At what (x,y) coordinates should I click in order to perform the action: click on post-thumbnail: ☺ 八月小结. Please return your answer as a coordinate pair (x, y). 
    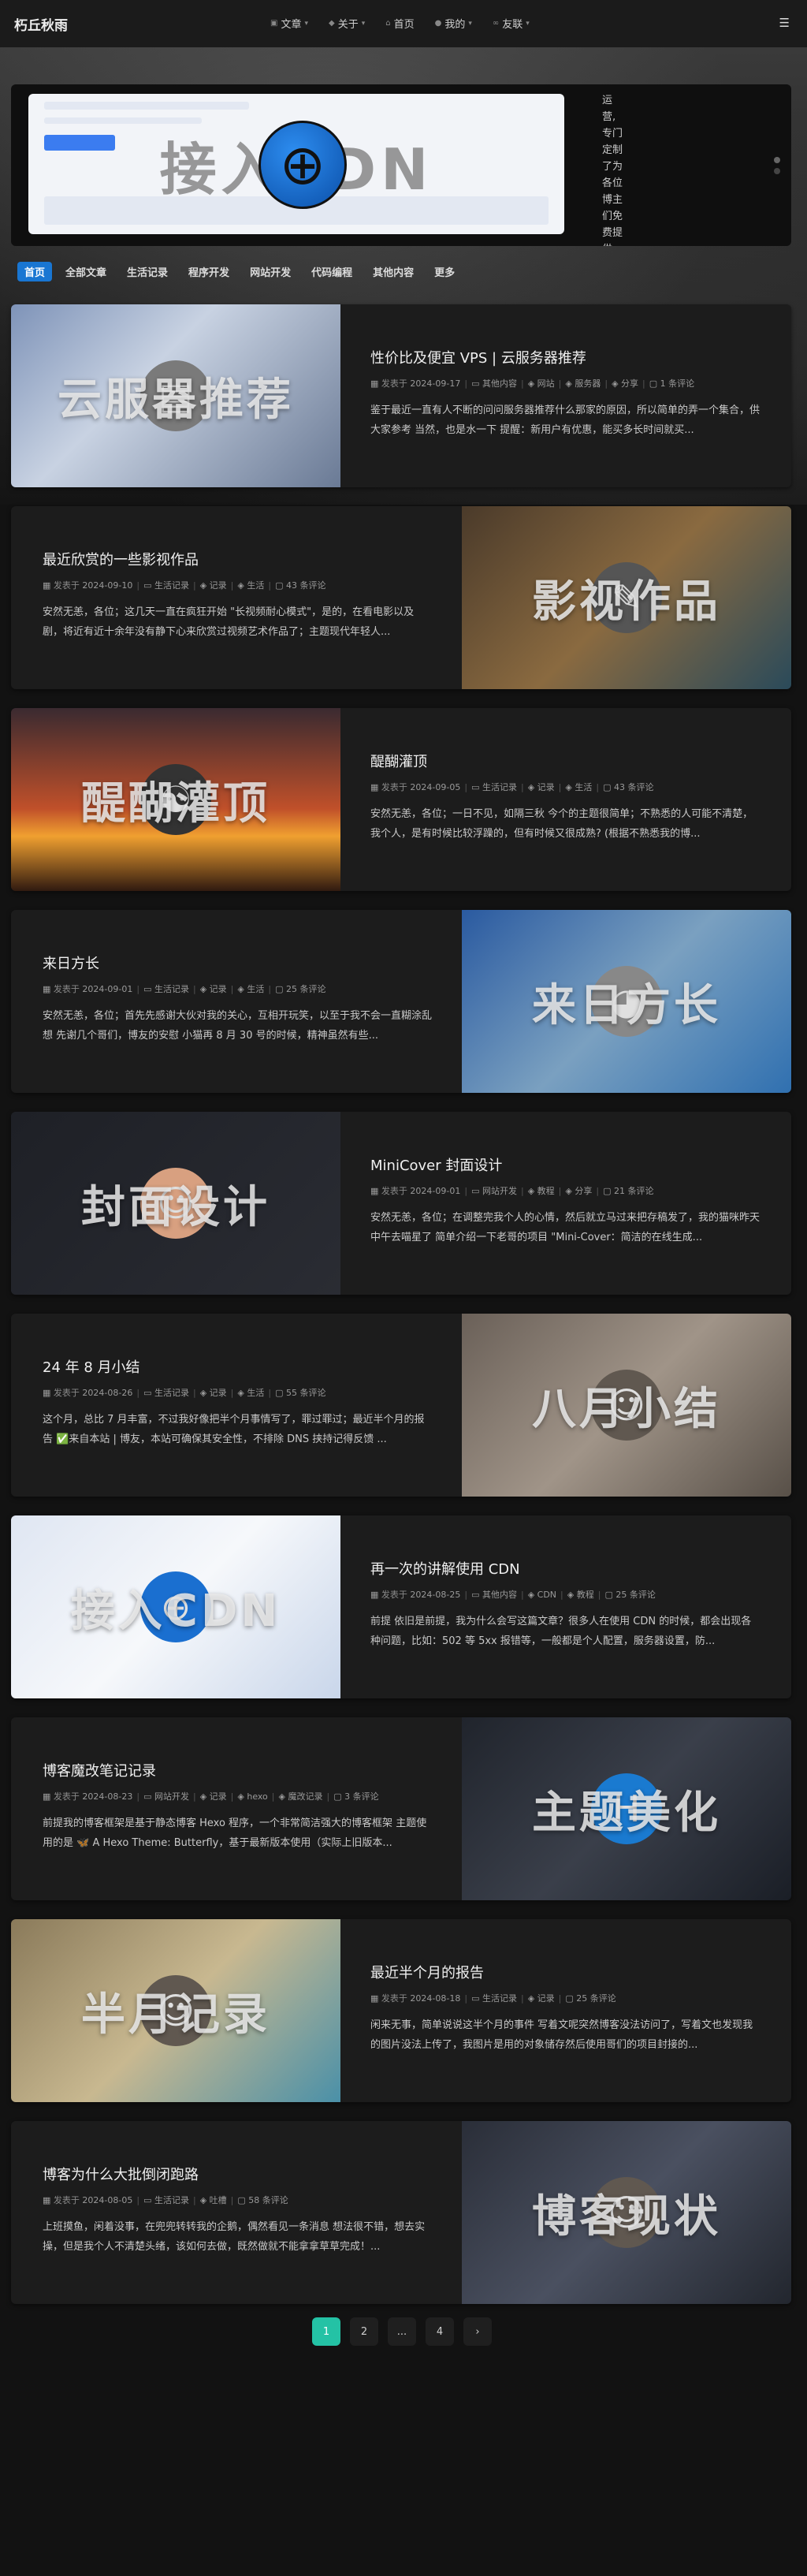
    Looking at the image, I should click on (626, 1406).